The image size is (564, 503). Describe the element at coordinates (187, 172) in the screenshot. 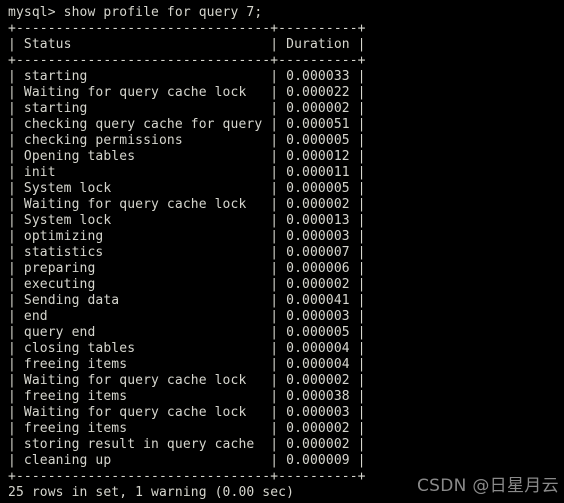

I see `table-row: | init | 0.000011 |` at that location.